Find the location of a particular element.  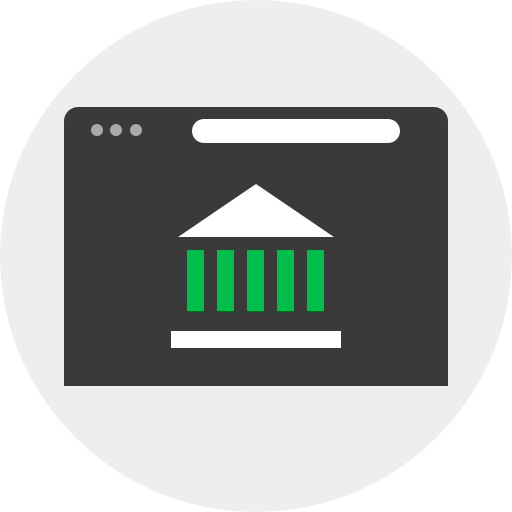

bank-roof is located at coordinates (256, 210).